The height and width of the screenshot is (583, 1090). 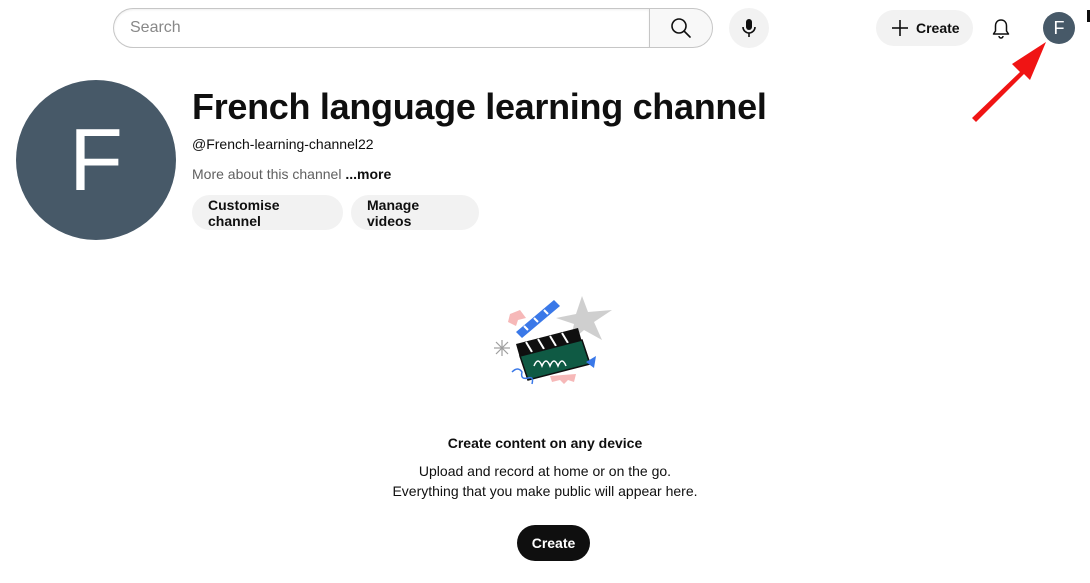 I want to click on create-button: Create, so click(x=924, y=28).